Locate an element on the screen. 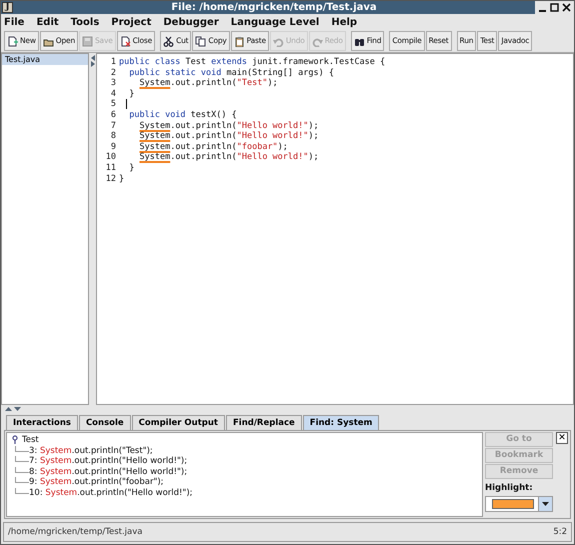 The width and height of the screenshot is (575, 545). line-number: 2 is located at coordinates (113, 73).